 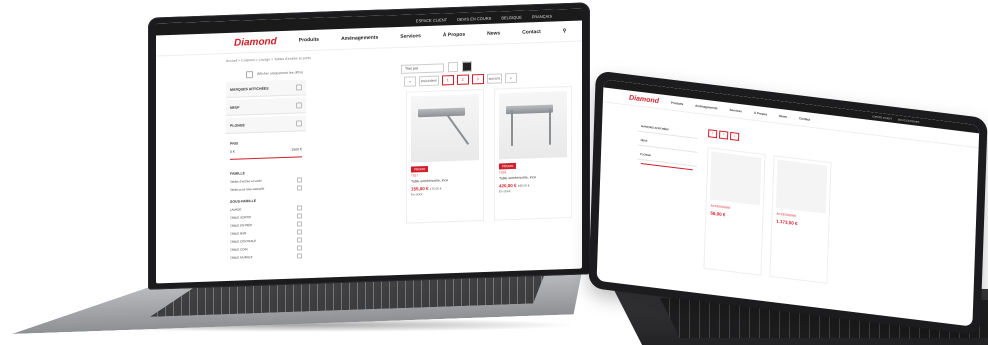 I want to click on top-link-language: FRANÇAIS, so click(x=542, y=16).